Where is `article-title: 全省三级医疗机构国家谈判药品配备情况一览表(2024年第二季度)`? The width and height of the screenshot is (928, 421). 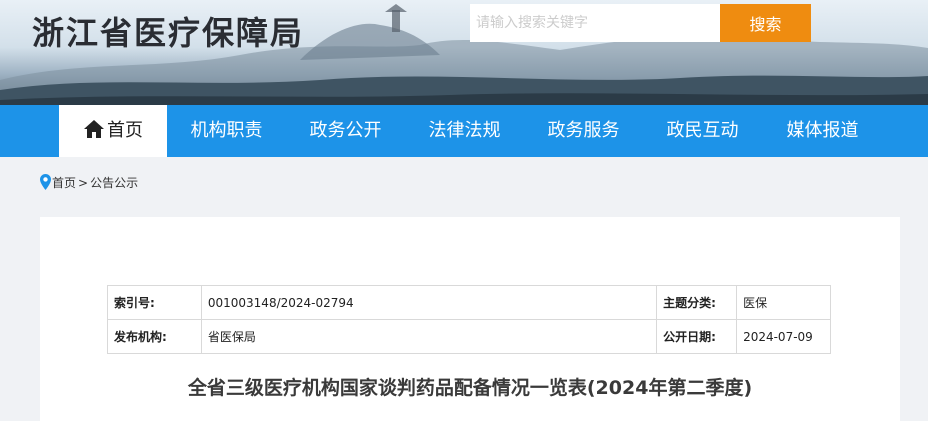 article-title: 全省三级医疗机构国家谈判药品配备情况一览表(2024年第二季度) is located at coordinates (470, 388).